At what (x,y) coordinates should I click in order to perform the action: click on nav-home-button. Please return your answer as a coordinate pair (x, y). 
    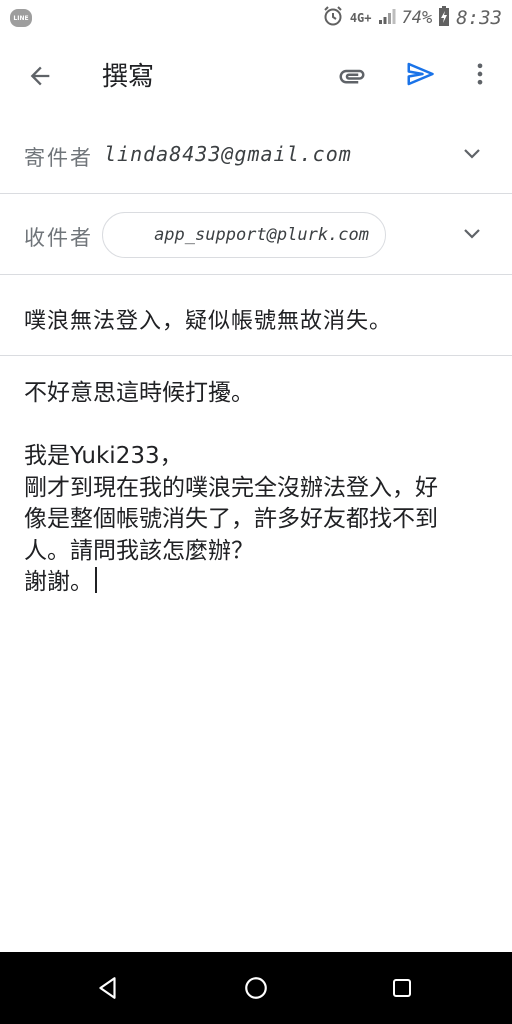
    Looking at the image, I should click on (256, 988).